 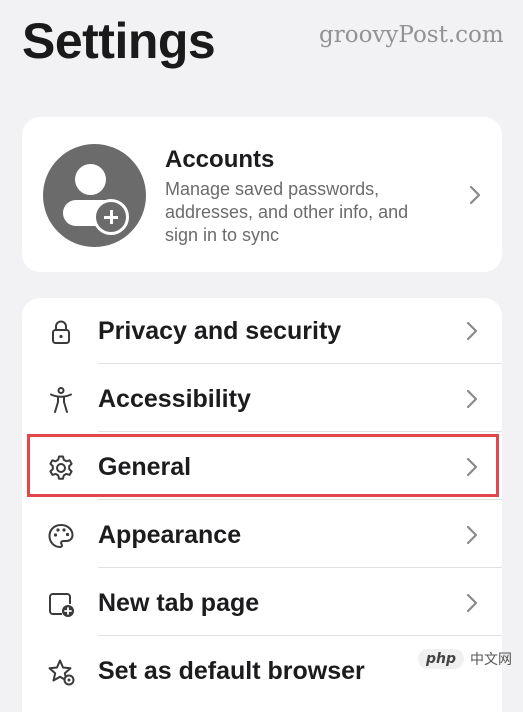 I want to click on settings-item-new-tab-page: New tab page, so click(x=262, y=603).